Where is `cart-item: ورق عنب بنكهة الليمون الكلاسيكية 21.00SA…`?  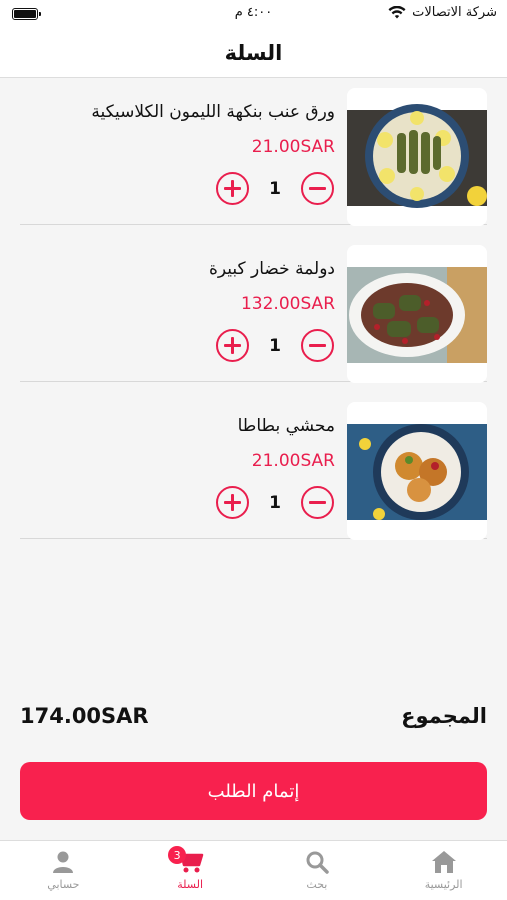
cart-item: ورق عنب بنكهة الليمون الكلاسيكية 21.00SA… is located at coordinates (253, 153).